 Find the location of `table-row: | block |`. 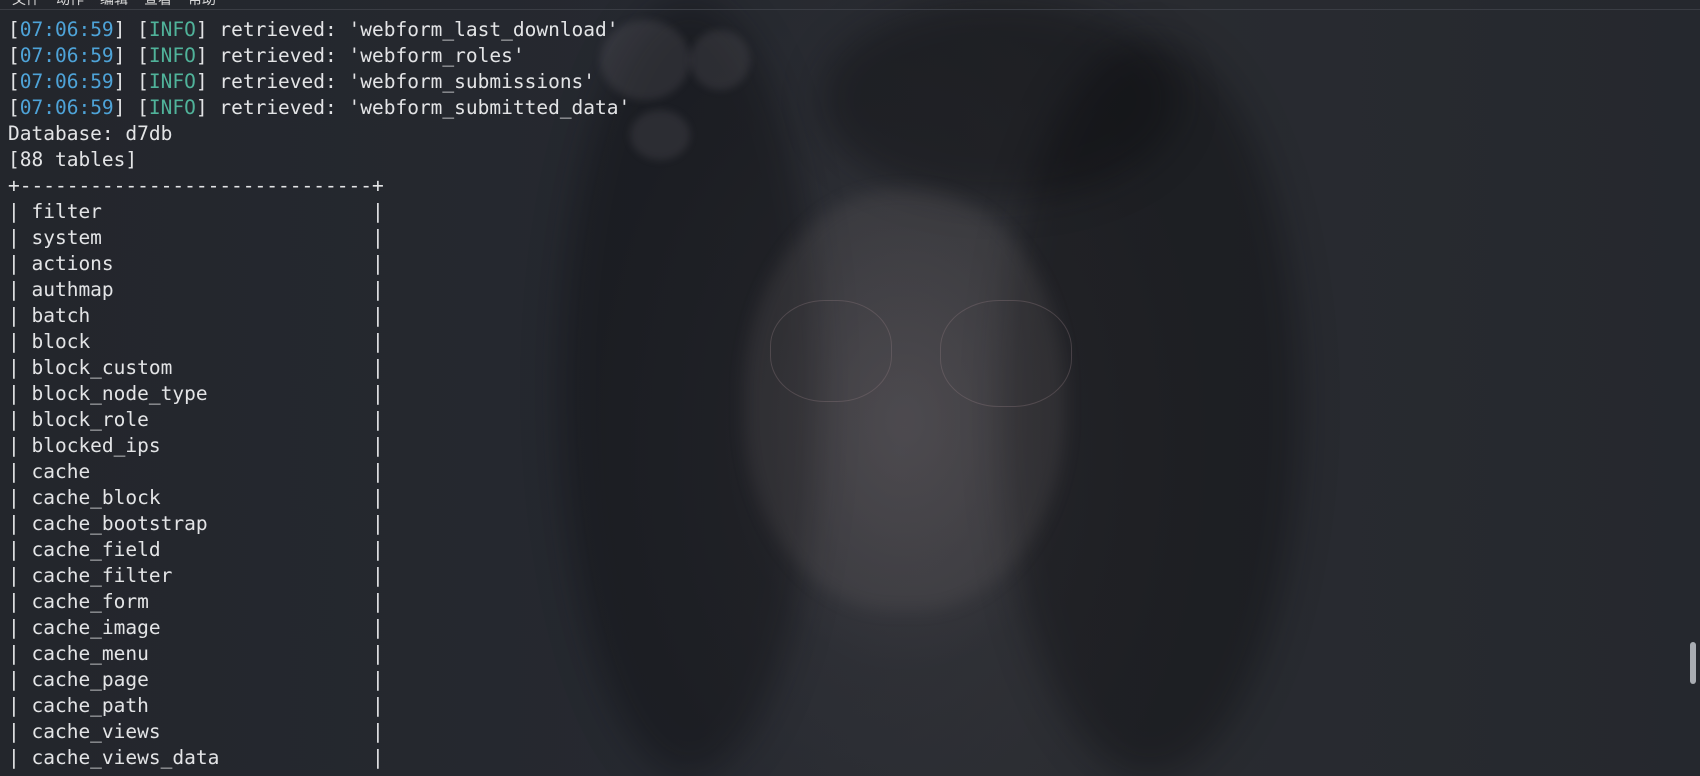

table-row: | block | is located at coordinates (196, 341).